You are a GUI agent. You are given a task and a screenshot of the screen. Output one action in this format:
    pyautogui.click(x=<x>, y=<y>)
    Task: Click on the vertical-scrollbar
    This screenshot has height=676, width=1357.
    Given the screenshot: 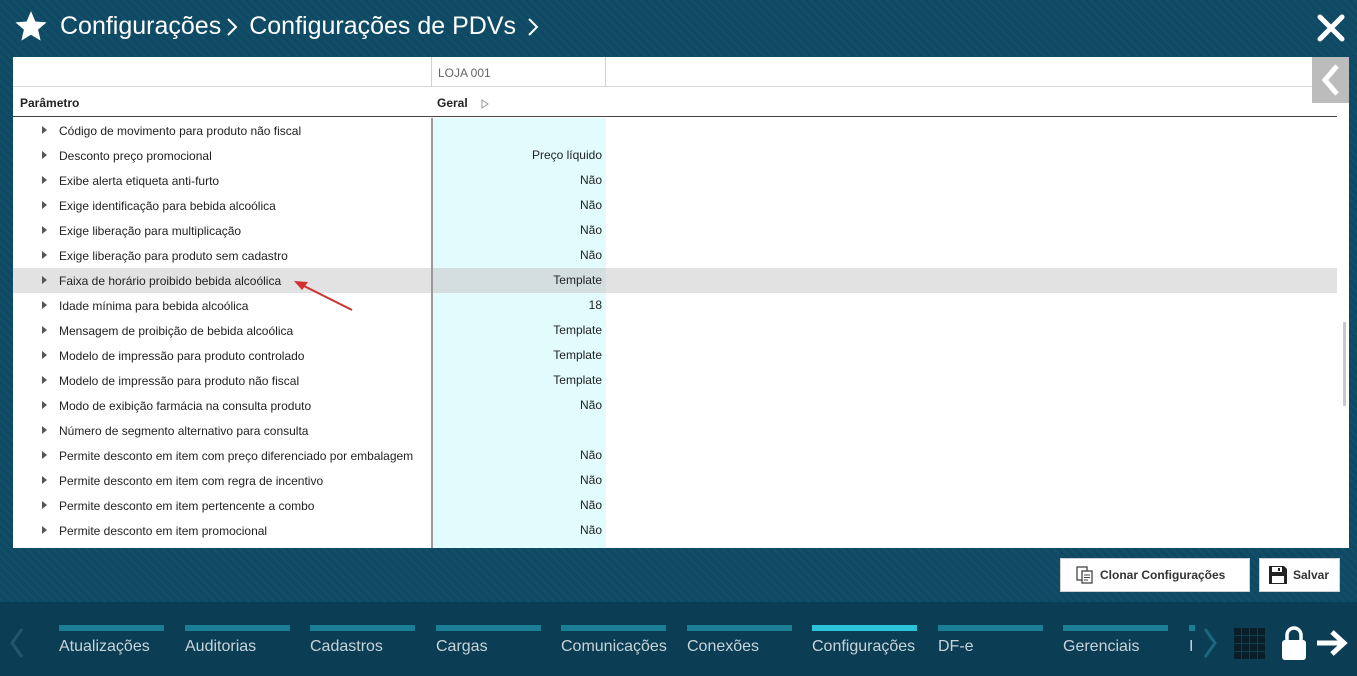 What is the action you would take?
    pyautogui.click(x=1344, y=332)
    